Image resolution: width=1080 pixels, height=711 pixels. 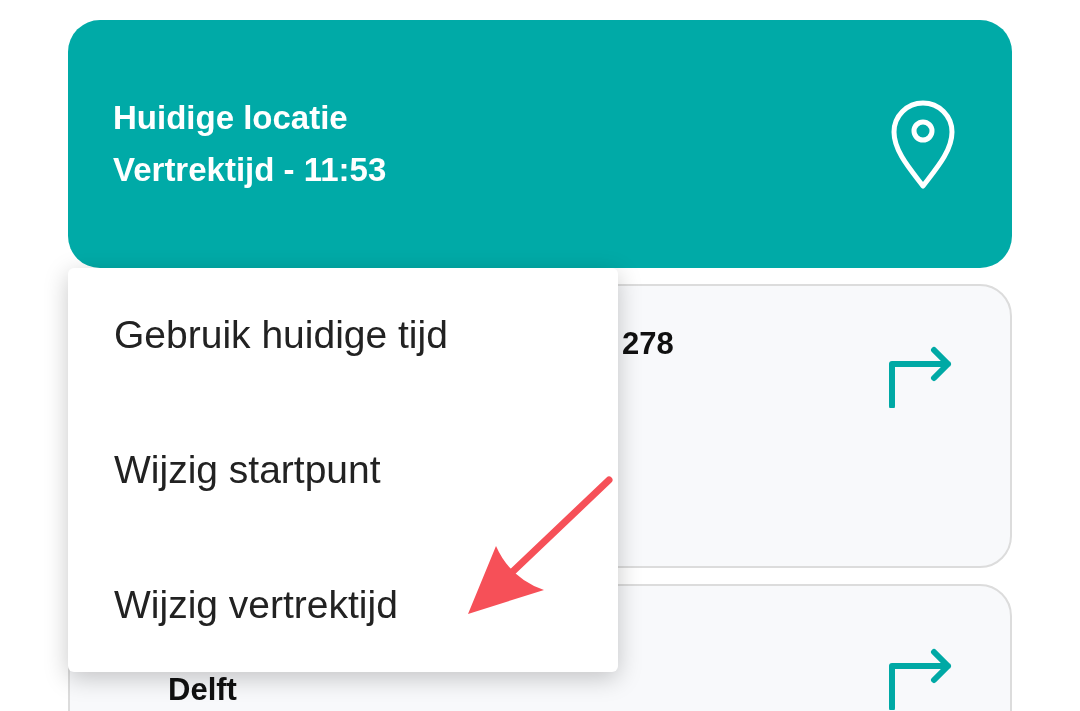 What do you see at coordinates (231, 118) in the screenshot?
I see `location-title: Huidige locatie` at bounding box center [231, 118].